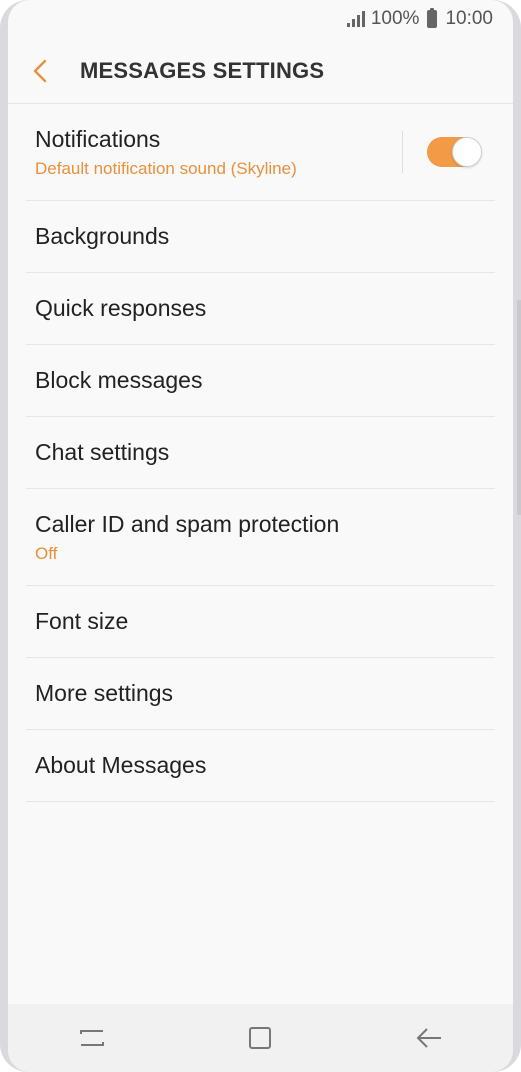 The image size is (521, 1072). I want to click on settings-item-label: Block messages, so click(119, 380).